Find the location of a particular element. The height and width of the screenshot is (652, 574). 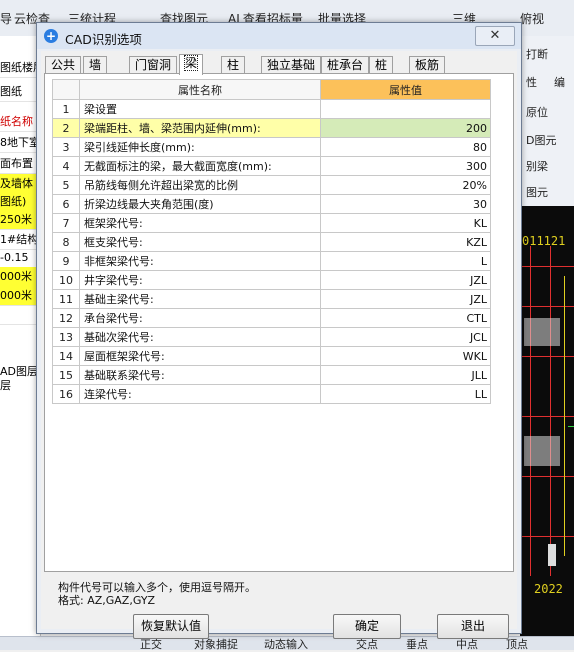

right-panel-item: 性 is located at coordinates (531, 82).